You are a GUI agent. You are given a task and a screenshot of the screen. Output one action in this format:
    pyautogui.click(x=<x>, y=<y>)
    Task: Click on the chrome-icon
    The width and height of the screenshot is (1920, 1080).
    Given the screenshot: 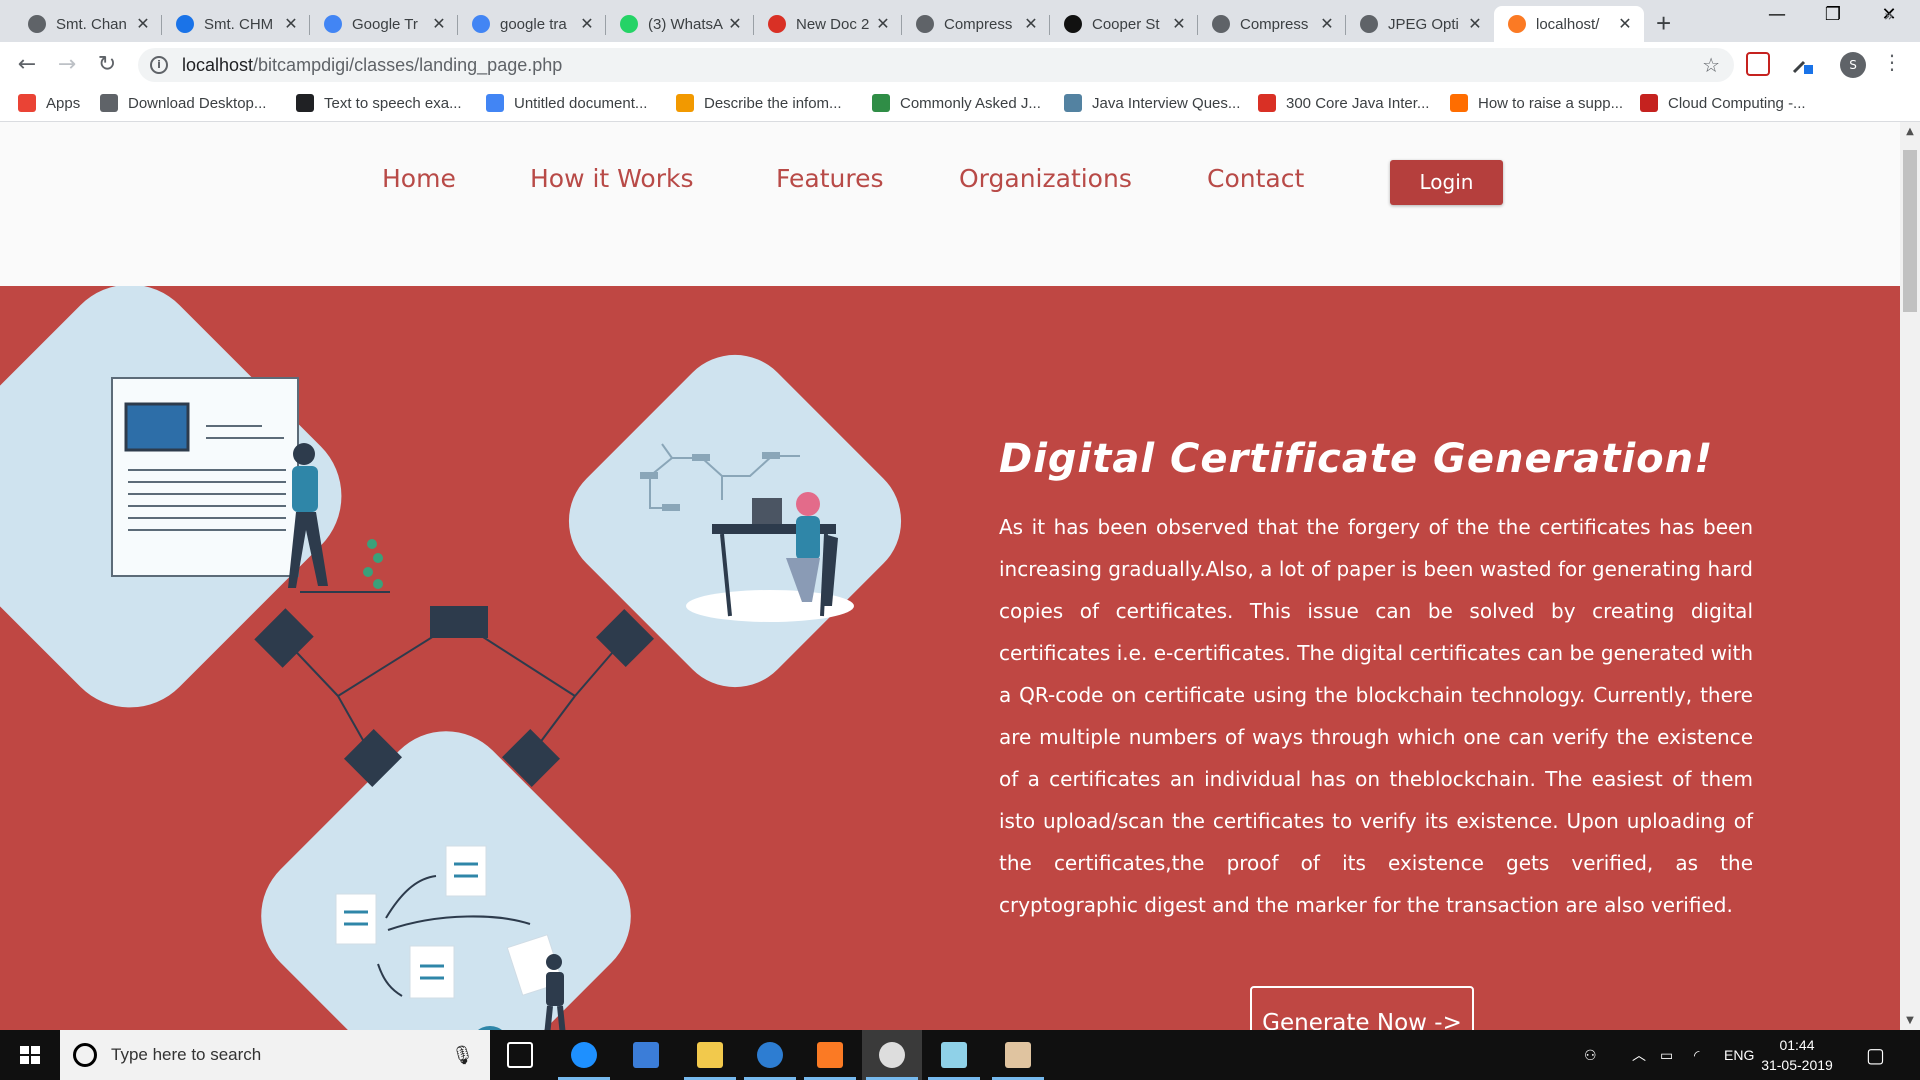 What is the action you would take?
    pyautogui.click(x=892, y=1055)
    